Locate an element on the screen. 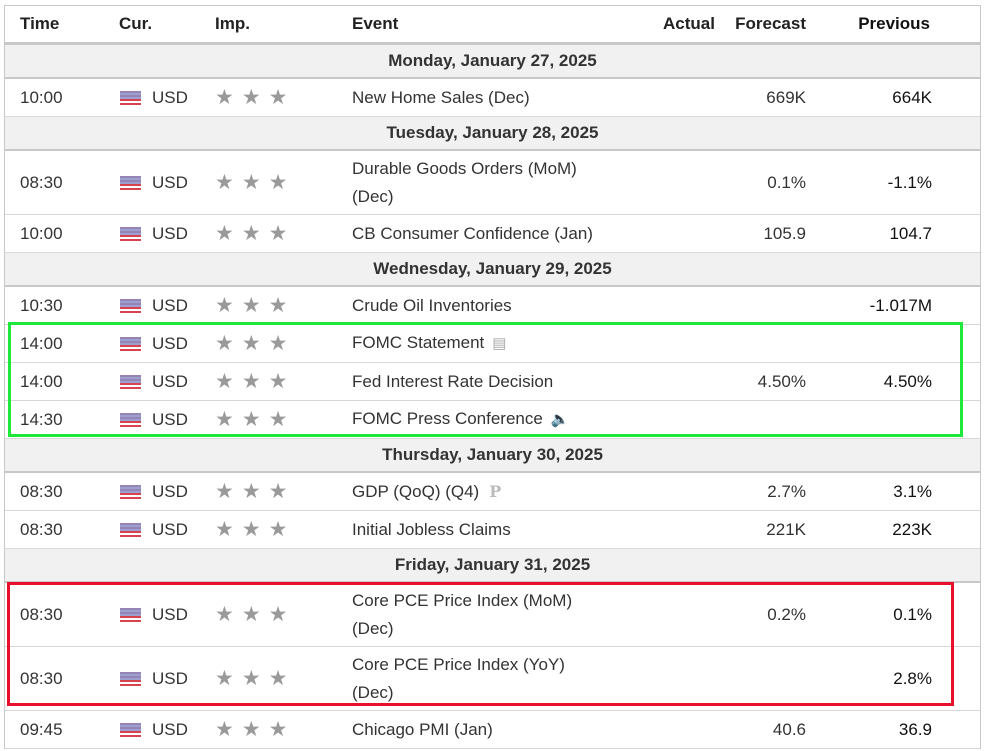 The height and width of the screenshot is (751, 987). event-name-text-block: Crude Oil Inventories is located at coordinates (432, 306).